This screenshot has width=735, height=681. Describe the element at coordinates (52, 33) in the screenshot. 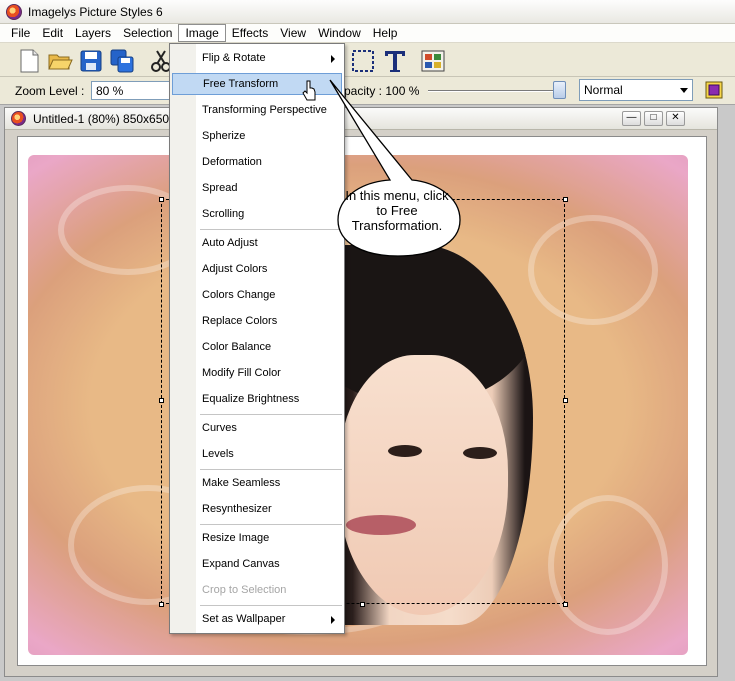

I see `menu-edit: Edit` at that location.